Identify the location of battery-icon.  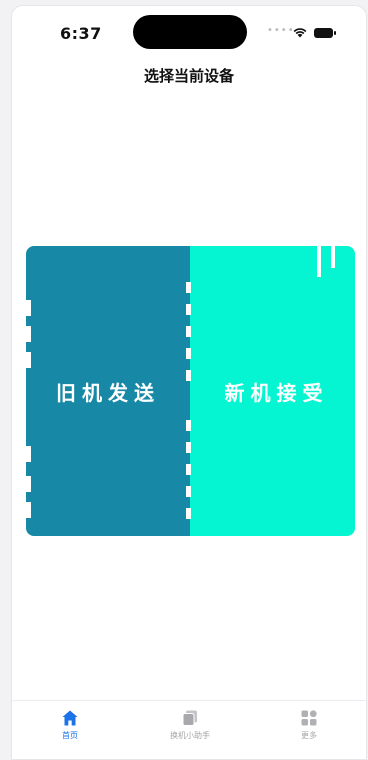
(325, 33).